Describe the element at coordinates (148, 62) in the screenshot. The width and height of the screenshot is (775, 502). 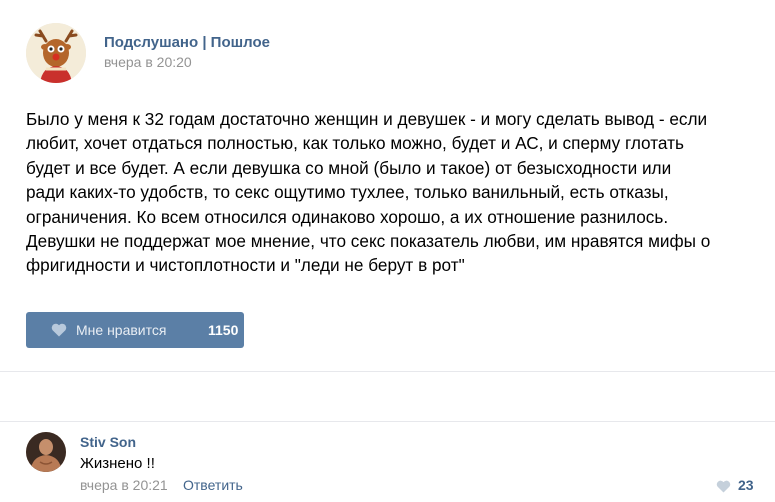
I see `post-timestamp: вчера в 20:20` at that location.